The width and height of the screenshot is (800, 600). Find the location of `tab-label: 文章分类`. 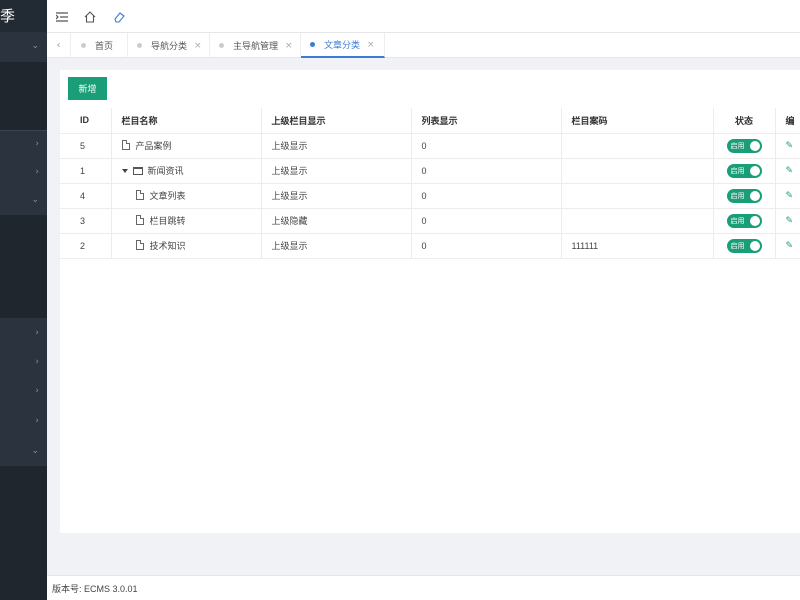

tab-label: 文章分类 is located at coordinates (342, 45).